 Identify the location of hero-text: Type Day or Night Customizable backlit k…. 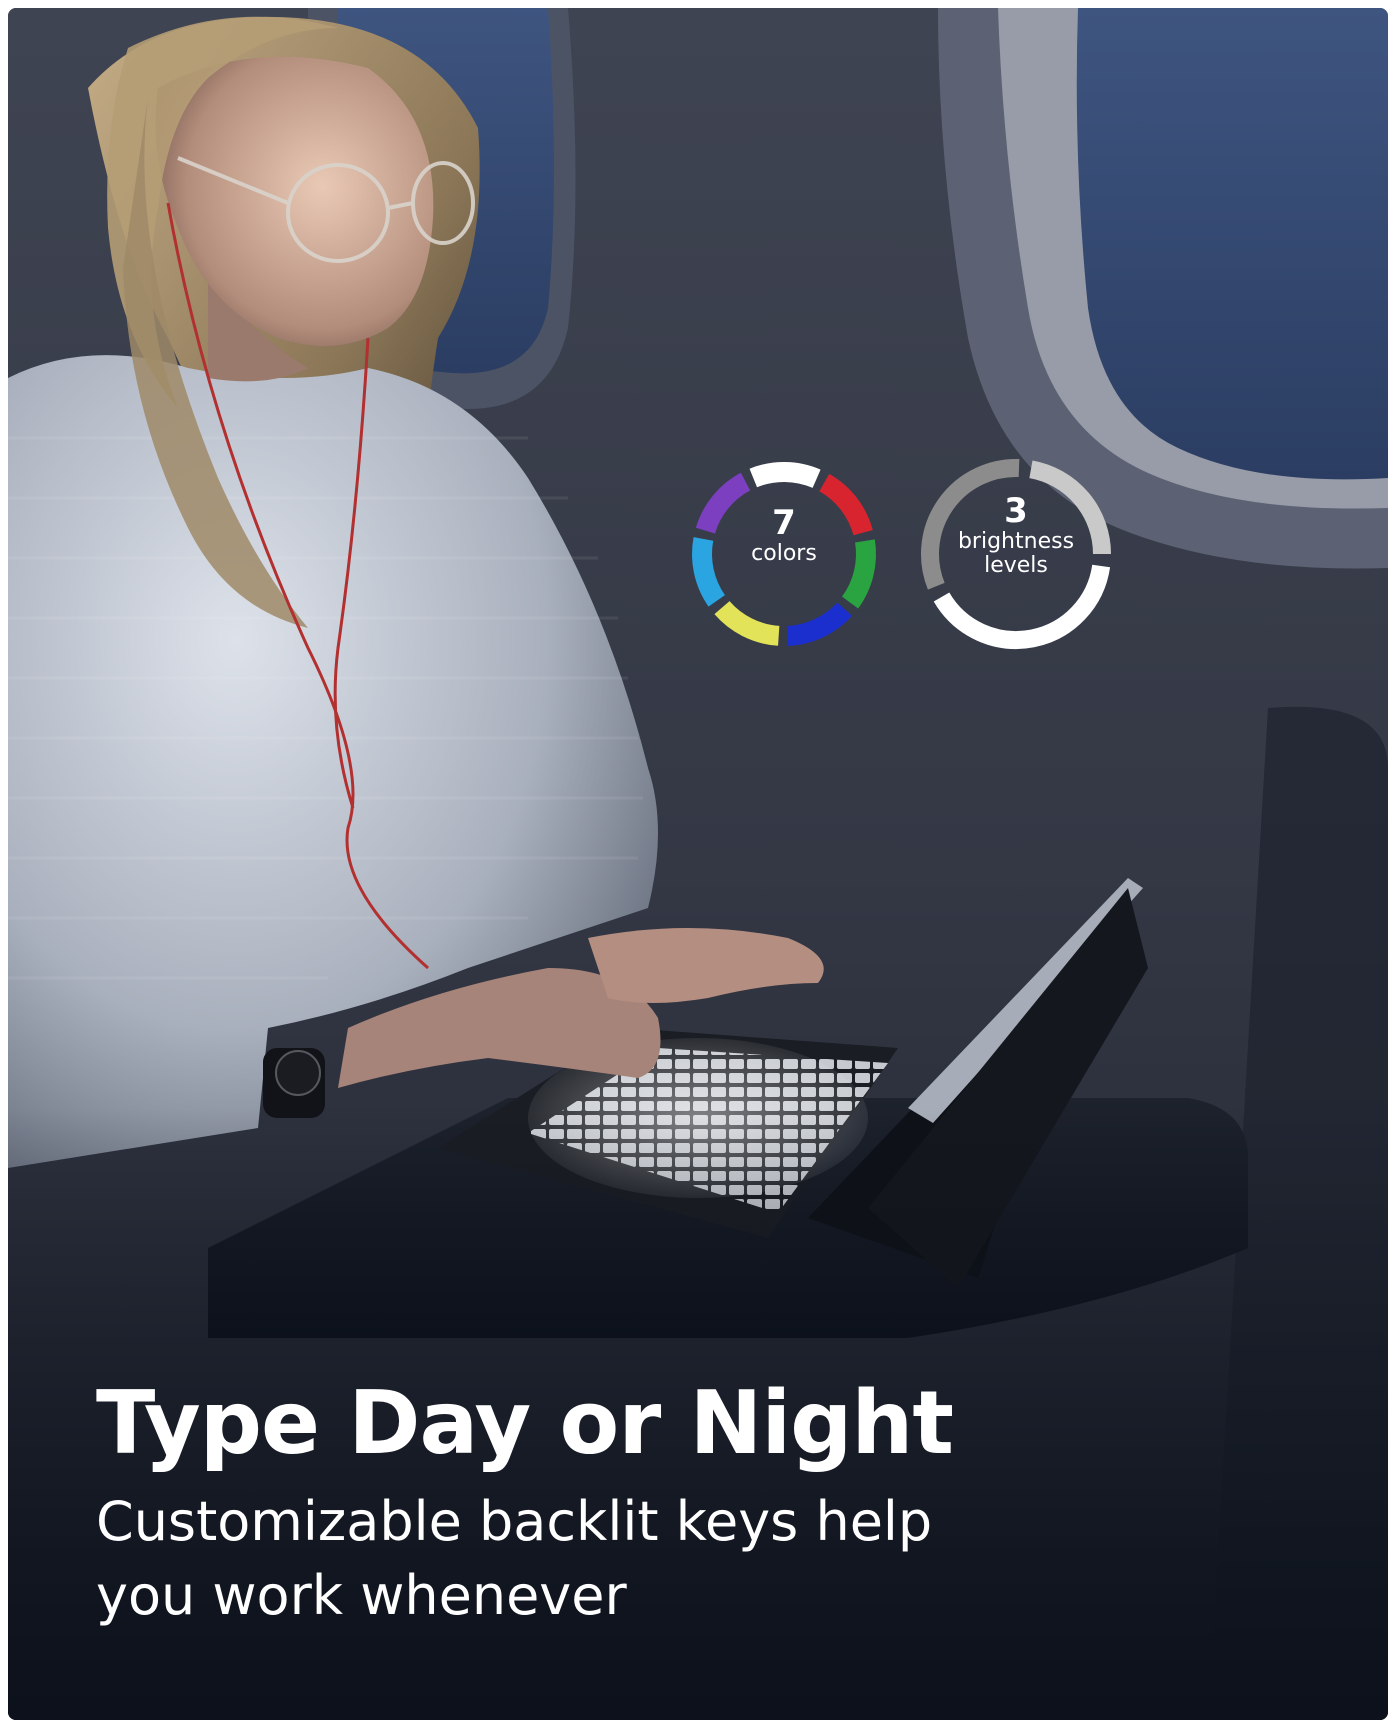
(596, 1506).